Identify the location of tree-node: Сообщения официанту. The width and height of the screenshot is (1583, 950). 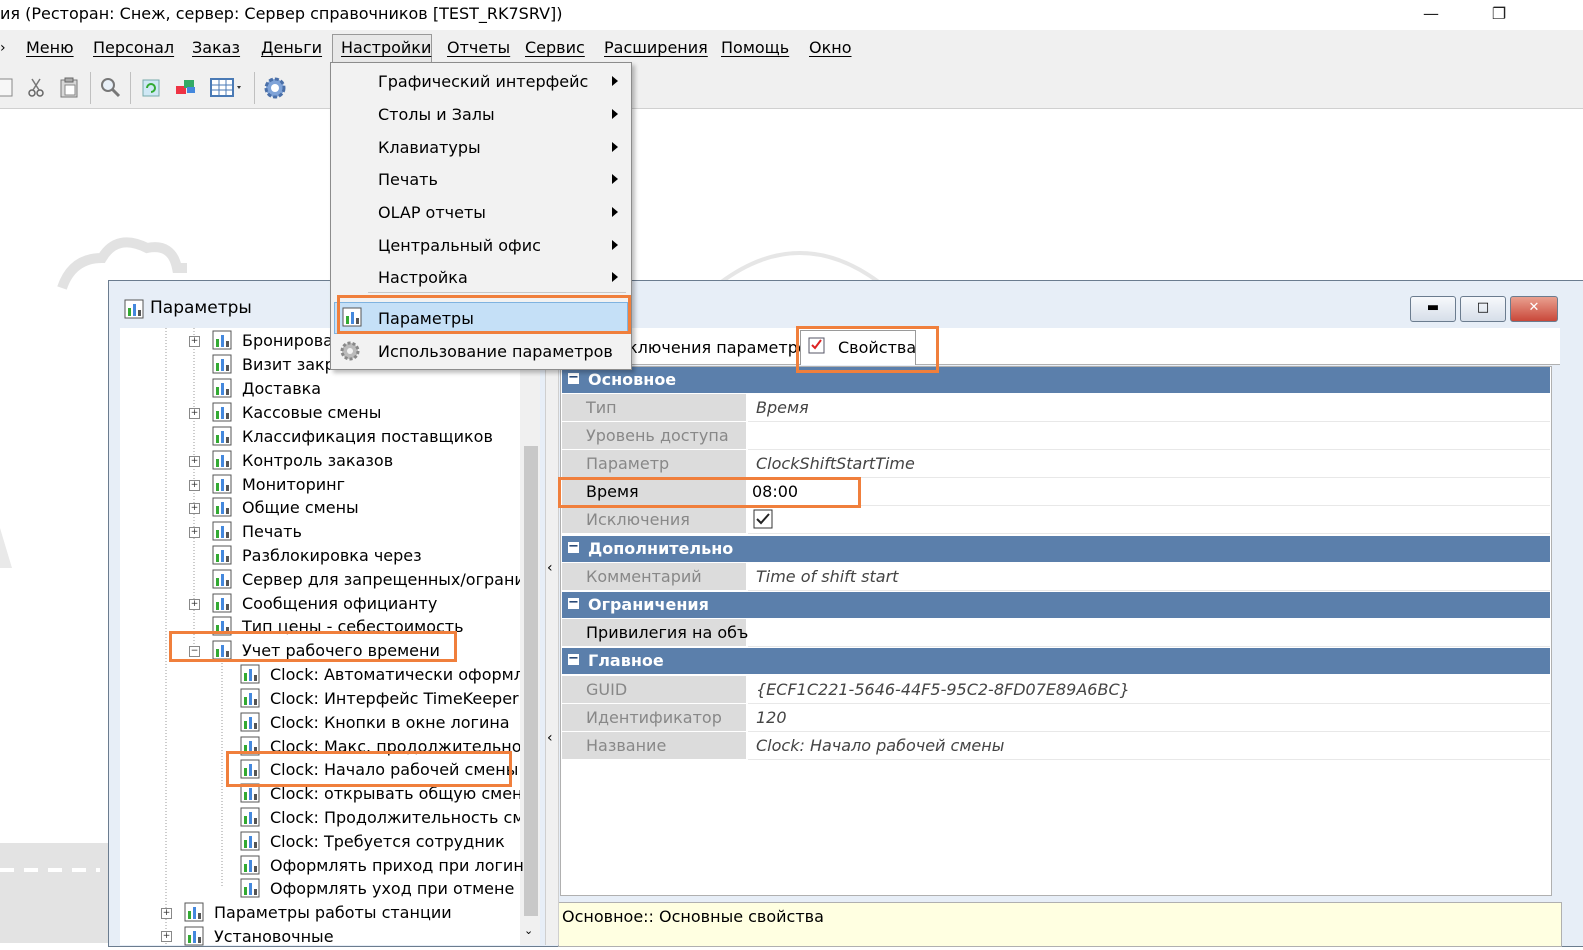
(339, 603).